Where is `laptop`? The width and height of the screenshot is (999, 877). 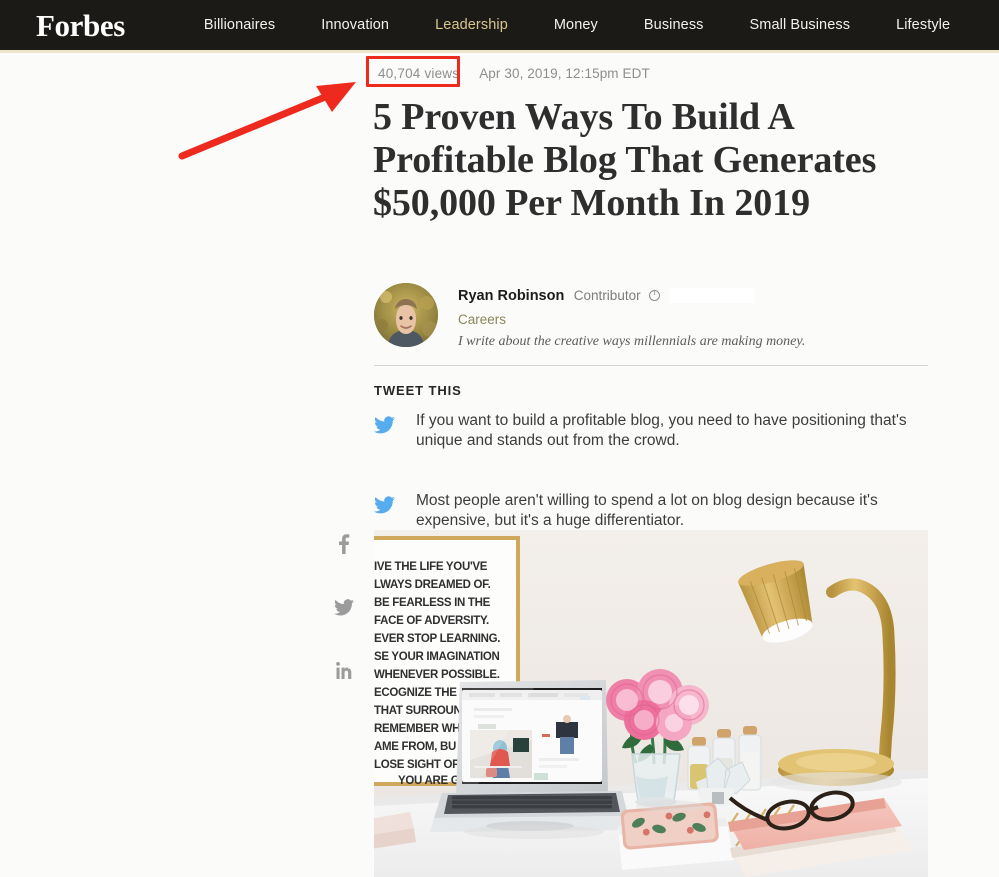 laptop is located at coordinates (530, 756).